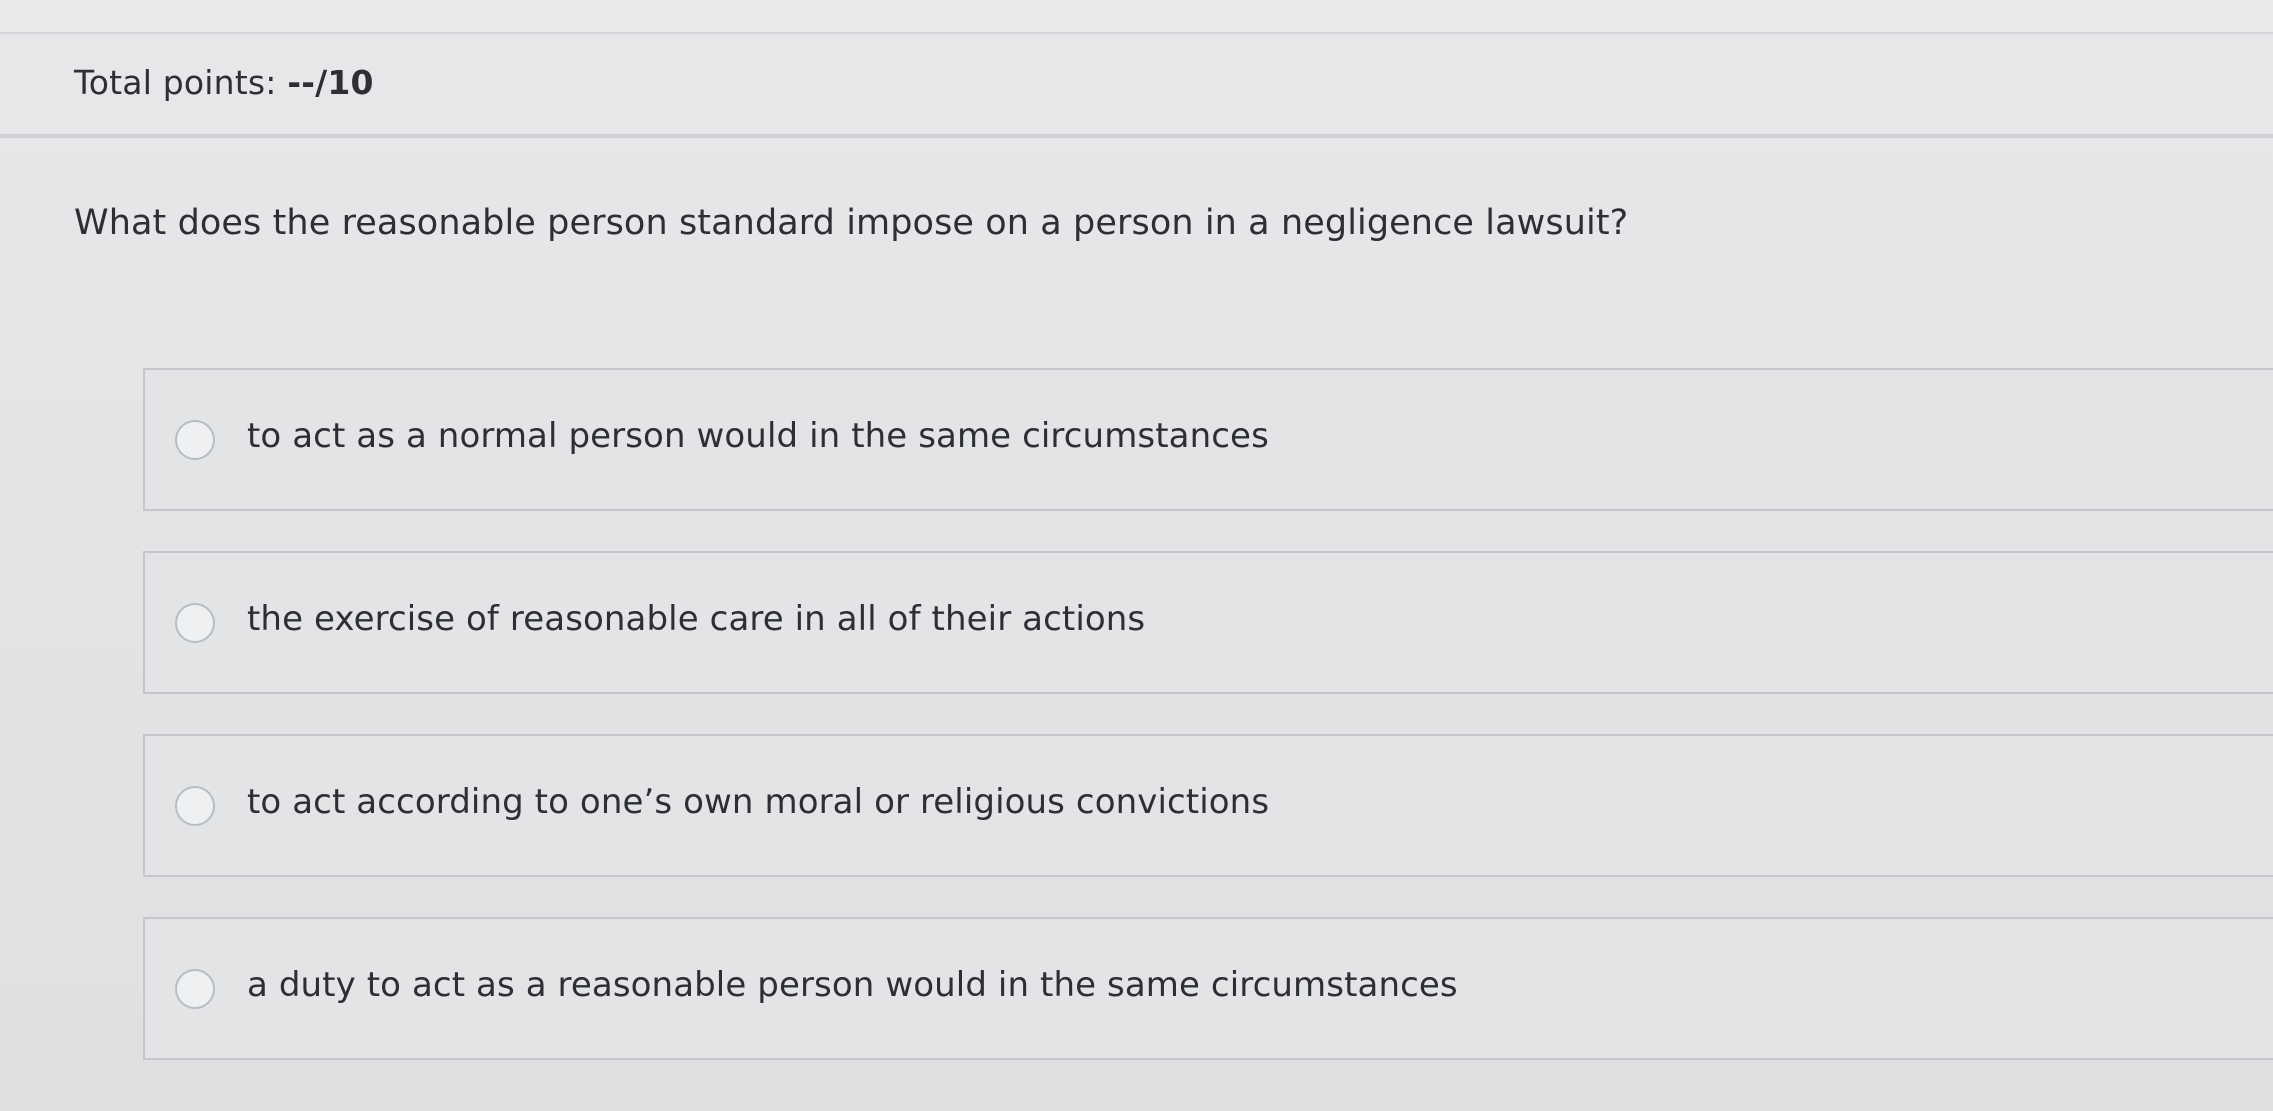  I want to click on total-points-label: Total points:, so click(181, 82).